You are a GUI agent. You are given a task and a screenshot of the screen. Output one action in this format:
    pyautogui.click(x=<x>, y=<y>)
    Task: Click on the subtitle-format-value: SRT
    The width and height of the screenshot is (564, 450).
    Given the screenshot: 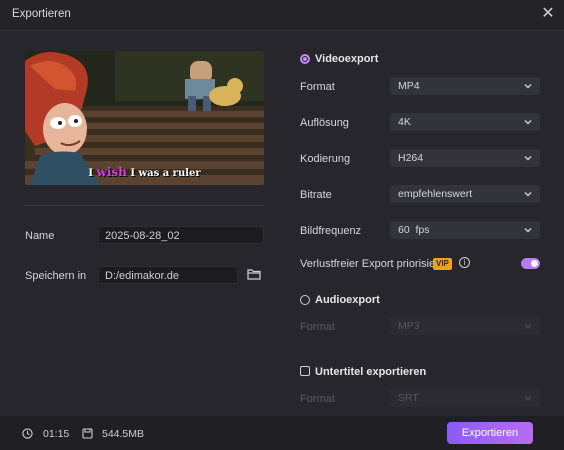 What is the action you would take?
    pyautogui.click(x=408, y=398)
    